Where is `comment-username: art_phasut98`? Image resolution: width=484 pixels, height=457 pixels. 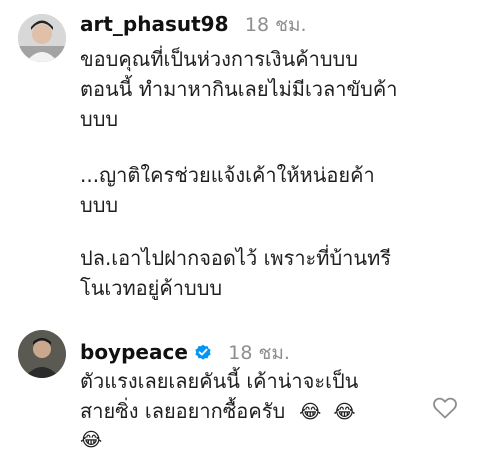
comment-username: art_phasut98 is located at coordinates (154, 24).